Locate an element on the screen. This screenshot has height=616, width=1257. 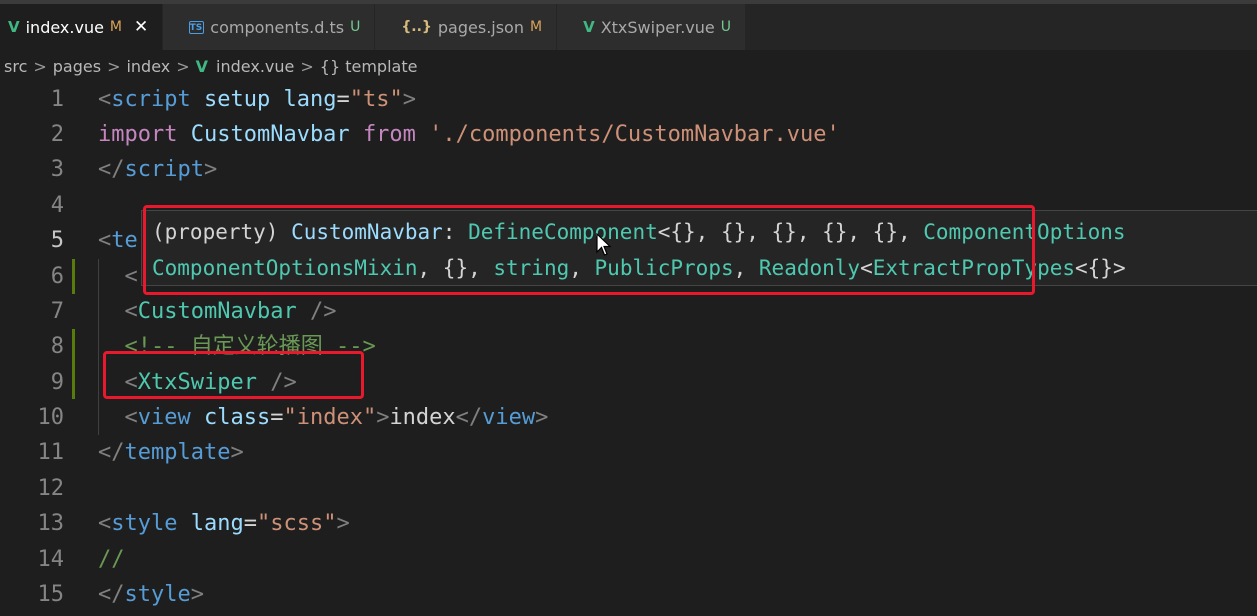
code-line: 11 </template> is located at coordinates (628, 452).